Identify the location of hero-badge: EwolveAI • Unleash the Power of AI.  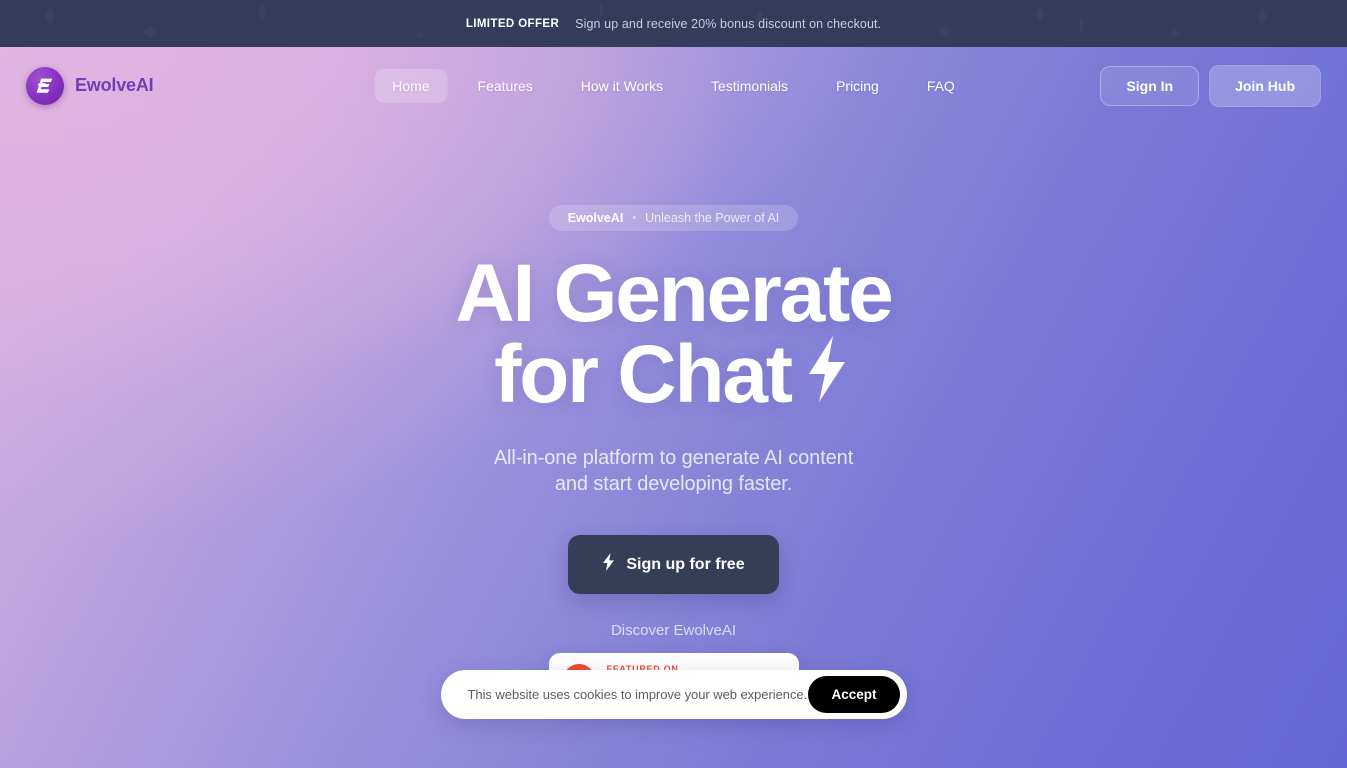
(673, 218).